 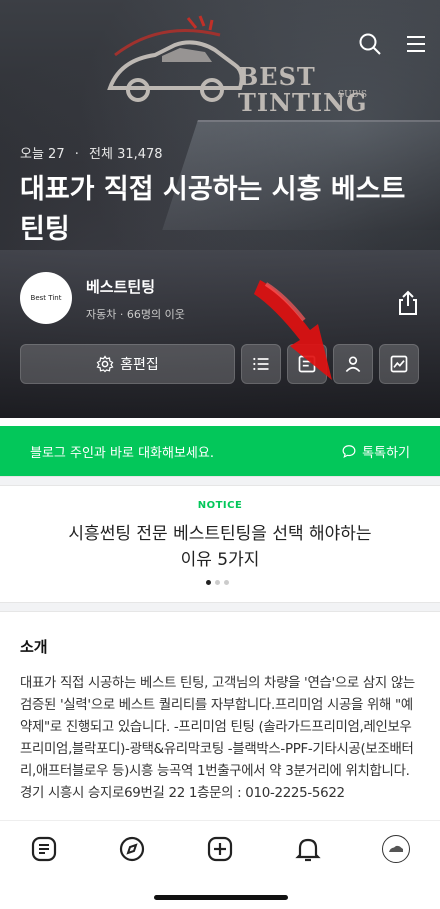 What do you see at coordinates (221, 897) in the screenshot?
I see `home-indicator` at bounding box center [221, 897].